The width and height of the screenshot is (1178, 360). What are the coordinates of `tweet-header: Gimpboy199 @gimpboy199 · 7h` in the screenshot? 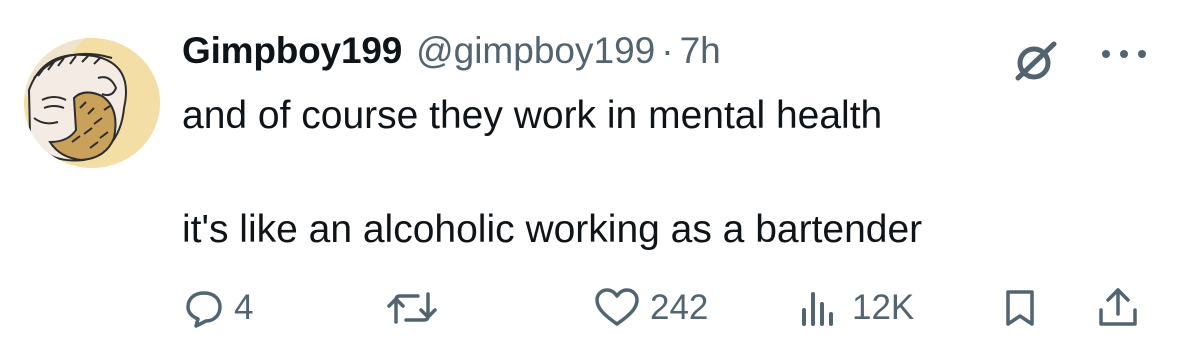 It's located at (451, 60).